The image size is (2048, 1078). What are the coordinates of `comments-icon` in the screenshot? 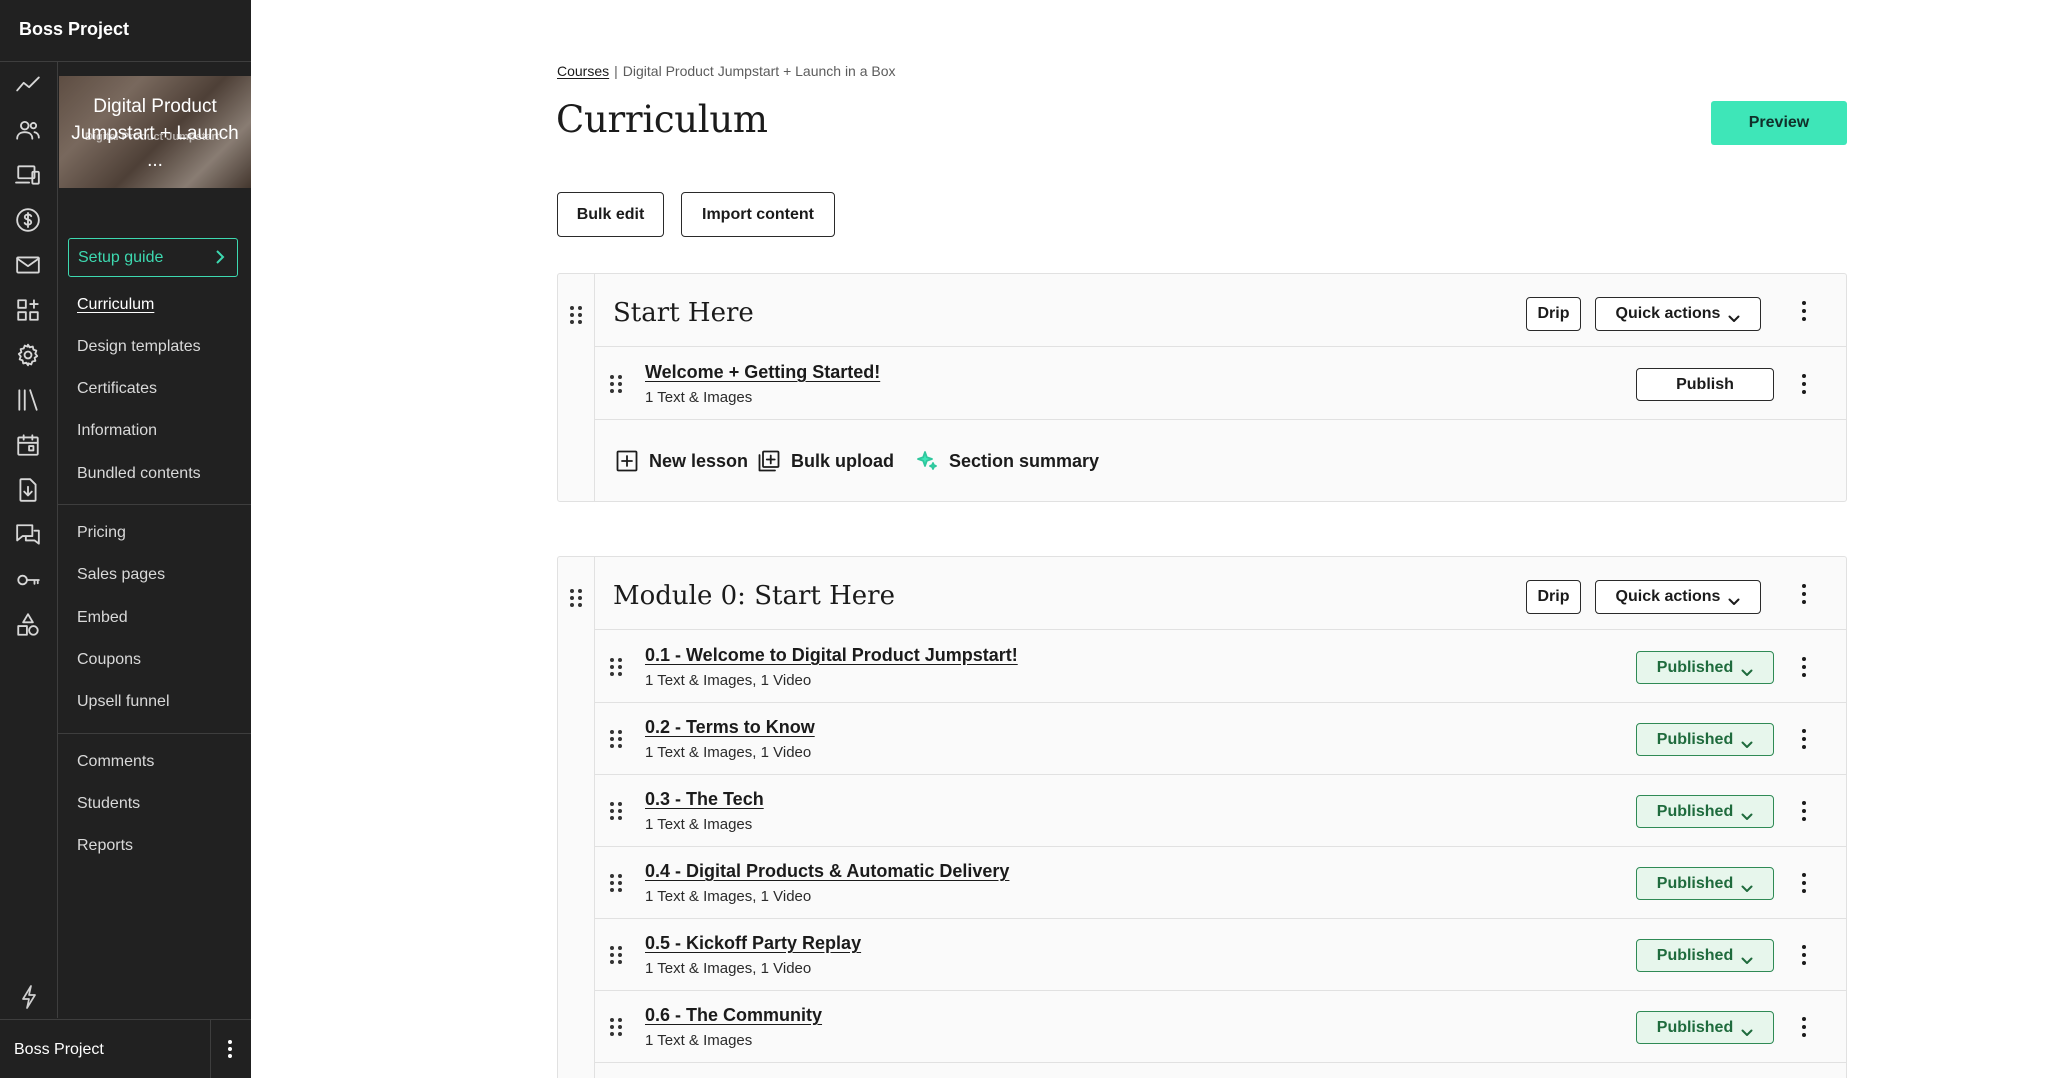 It's located at (28, 535).